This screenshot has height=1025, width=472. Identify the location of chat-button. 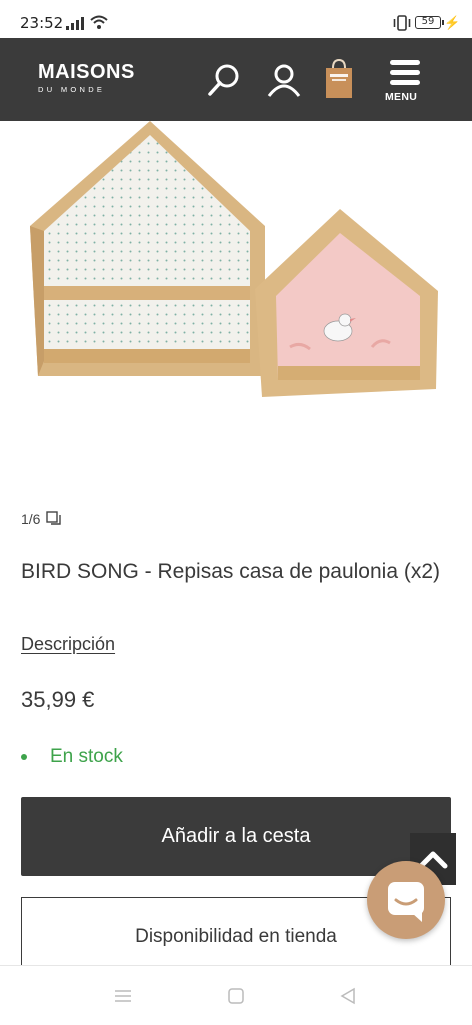
(406, 900).